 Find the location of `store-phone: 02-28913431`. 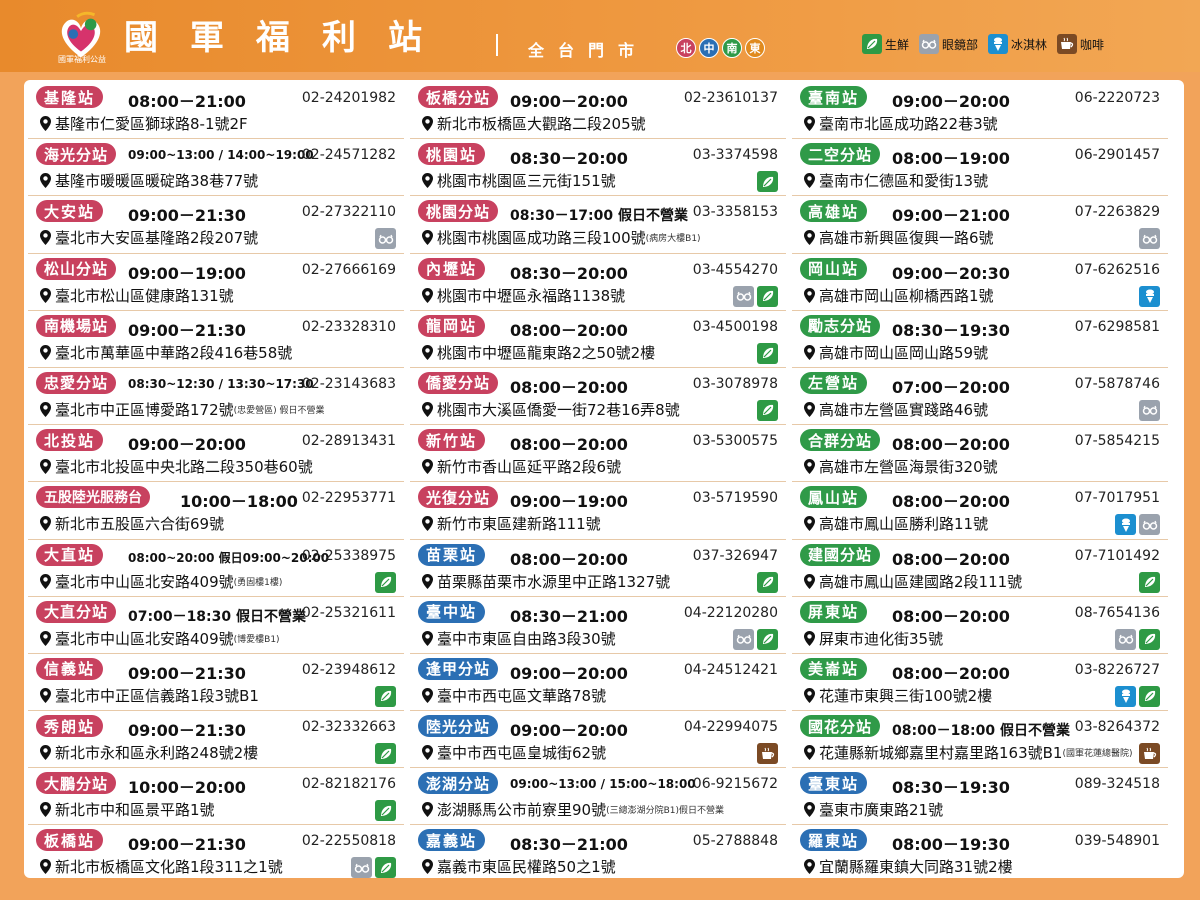

store-phone: 02-28913431 is located at coordinates (348, 441).